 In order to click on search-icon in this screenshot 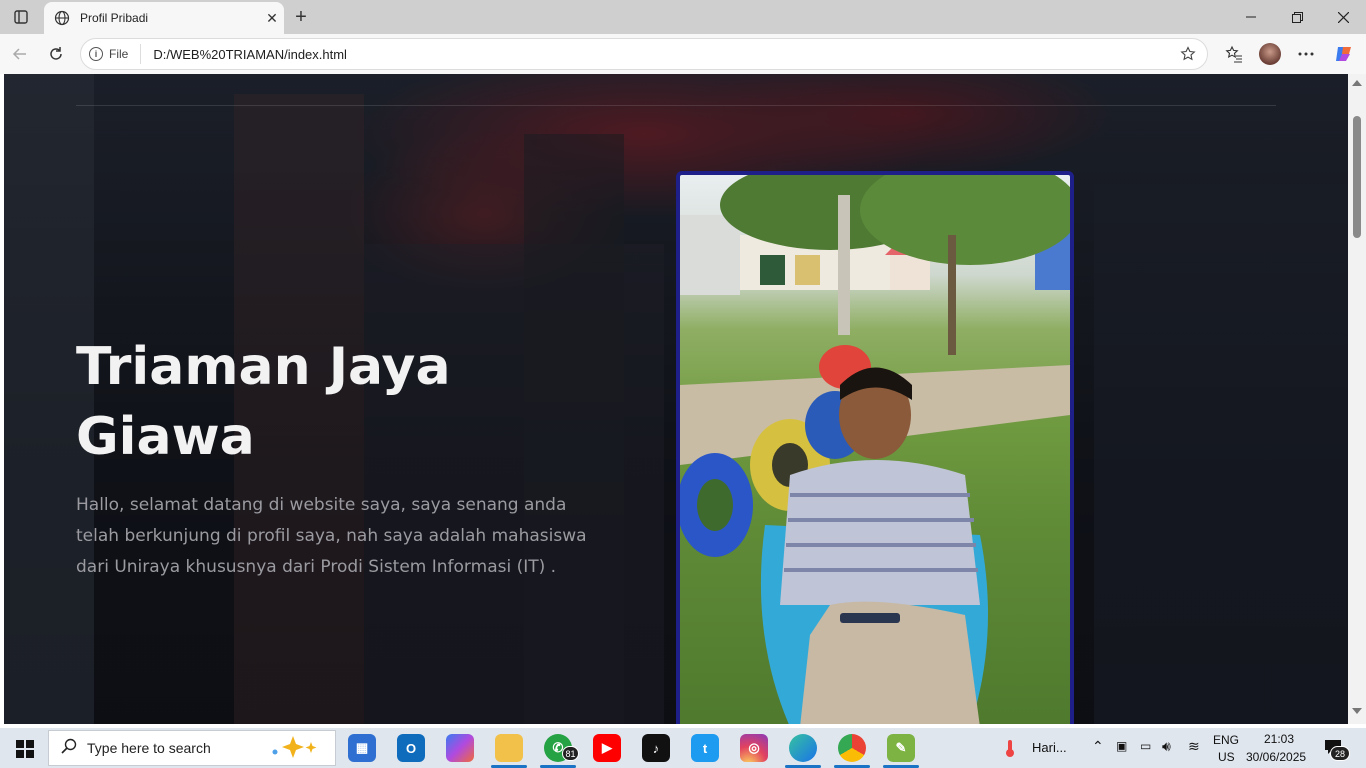, I will do `click(69, 748)`.